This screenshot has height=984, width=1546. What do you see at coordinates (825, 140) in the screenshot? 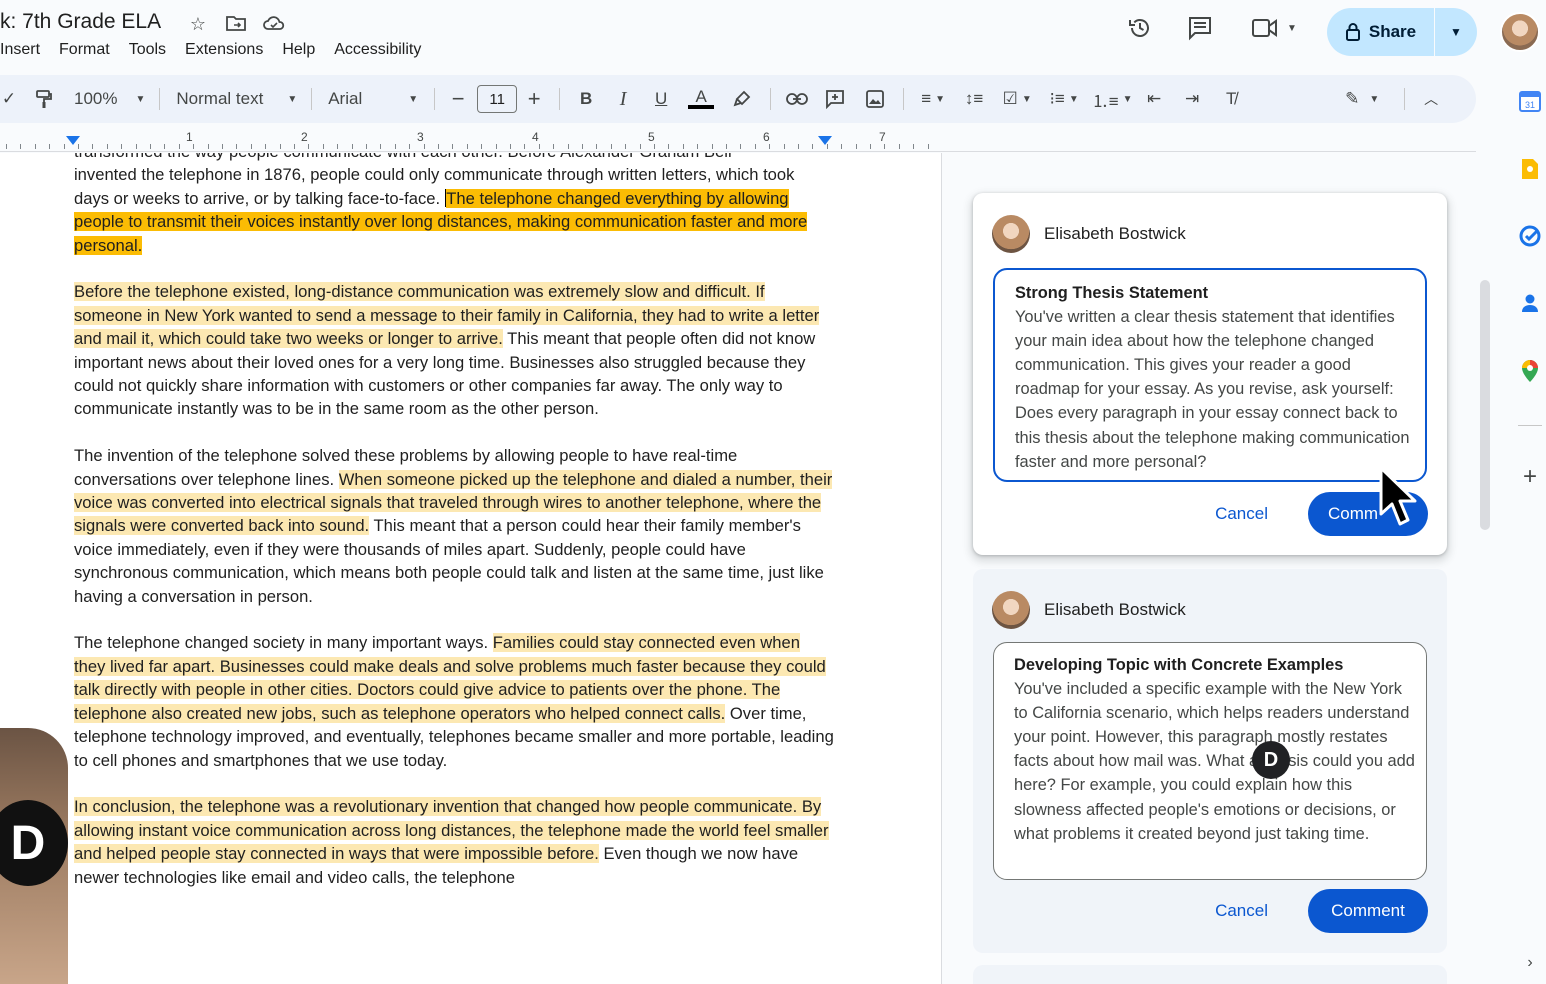
I see `right-indent-marker` at bounding box center [825, 140].